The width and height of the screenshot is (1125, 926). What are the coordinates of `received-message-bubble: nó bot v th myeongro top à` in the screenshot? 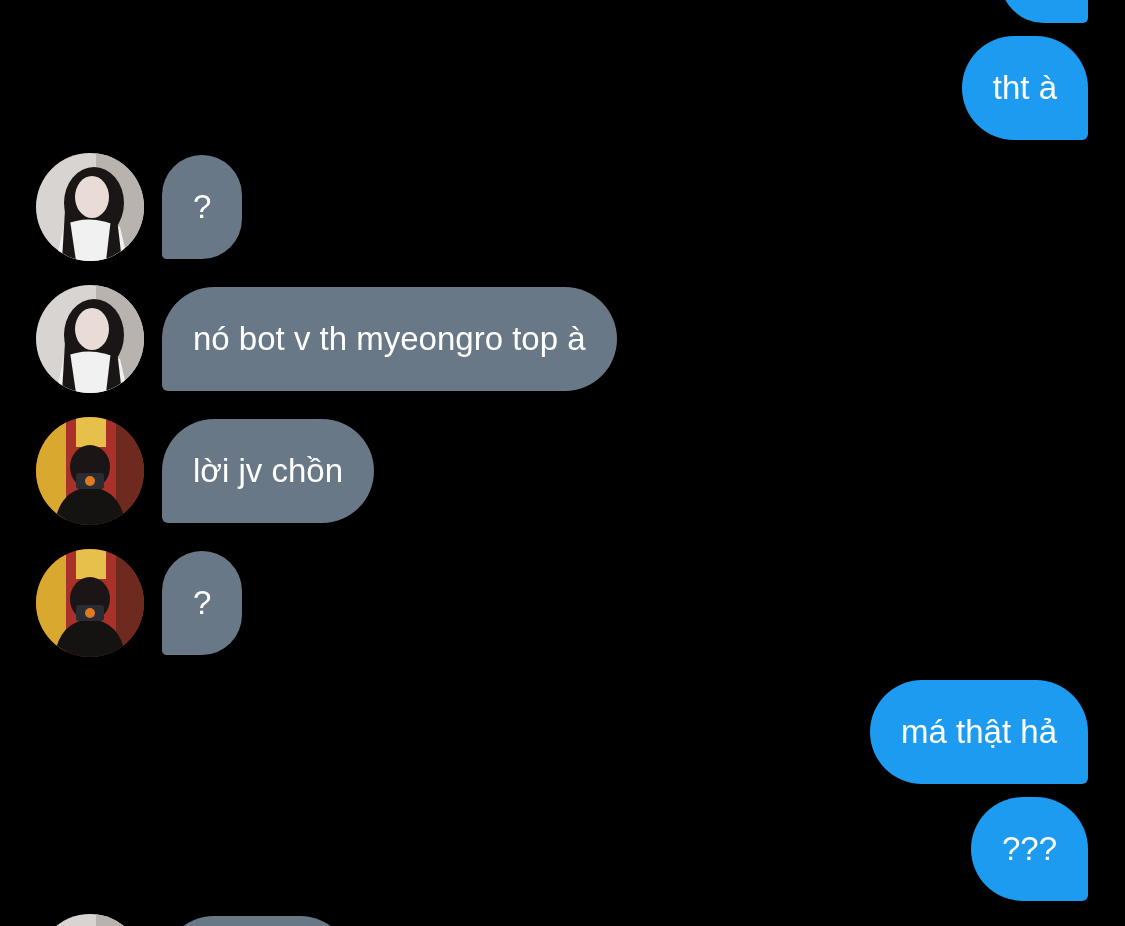 It's located at (389, 339).